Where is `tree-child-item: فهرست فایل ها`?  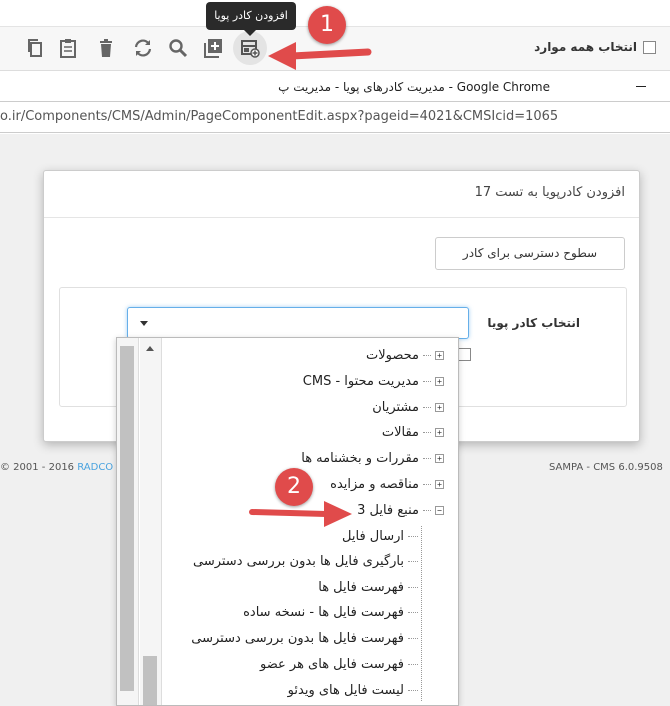 tree-child-item: فهرست فایل ها is located at coordinates (368, 587).